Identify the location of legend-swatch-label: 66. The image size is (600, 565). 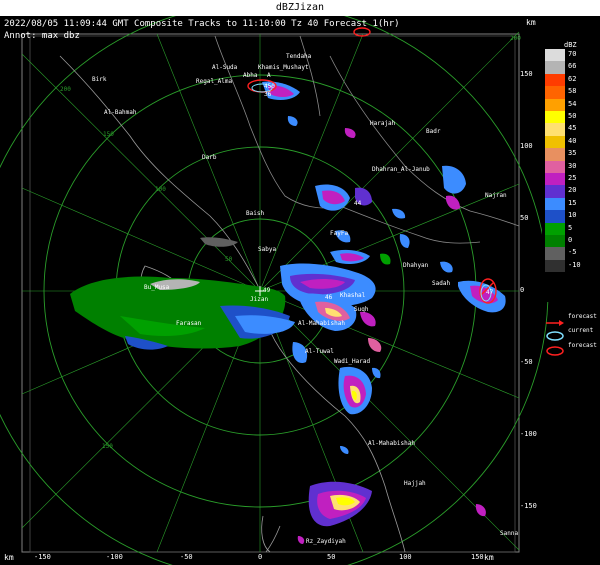
(572, 66).